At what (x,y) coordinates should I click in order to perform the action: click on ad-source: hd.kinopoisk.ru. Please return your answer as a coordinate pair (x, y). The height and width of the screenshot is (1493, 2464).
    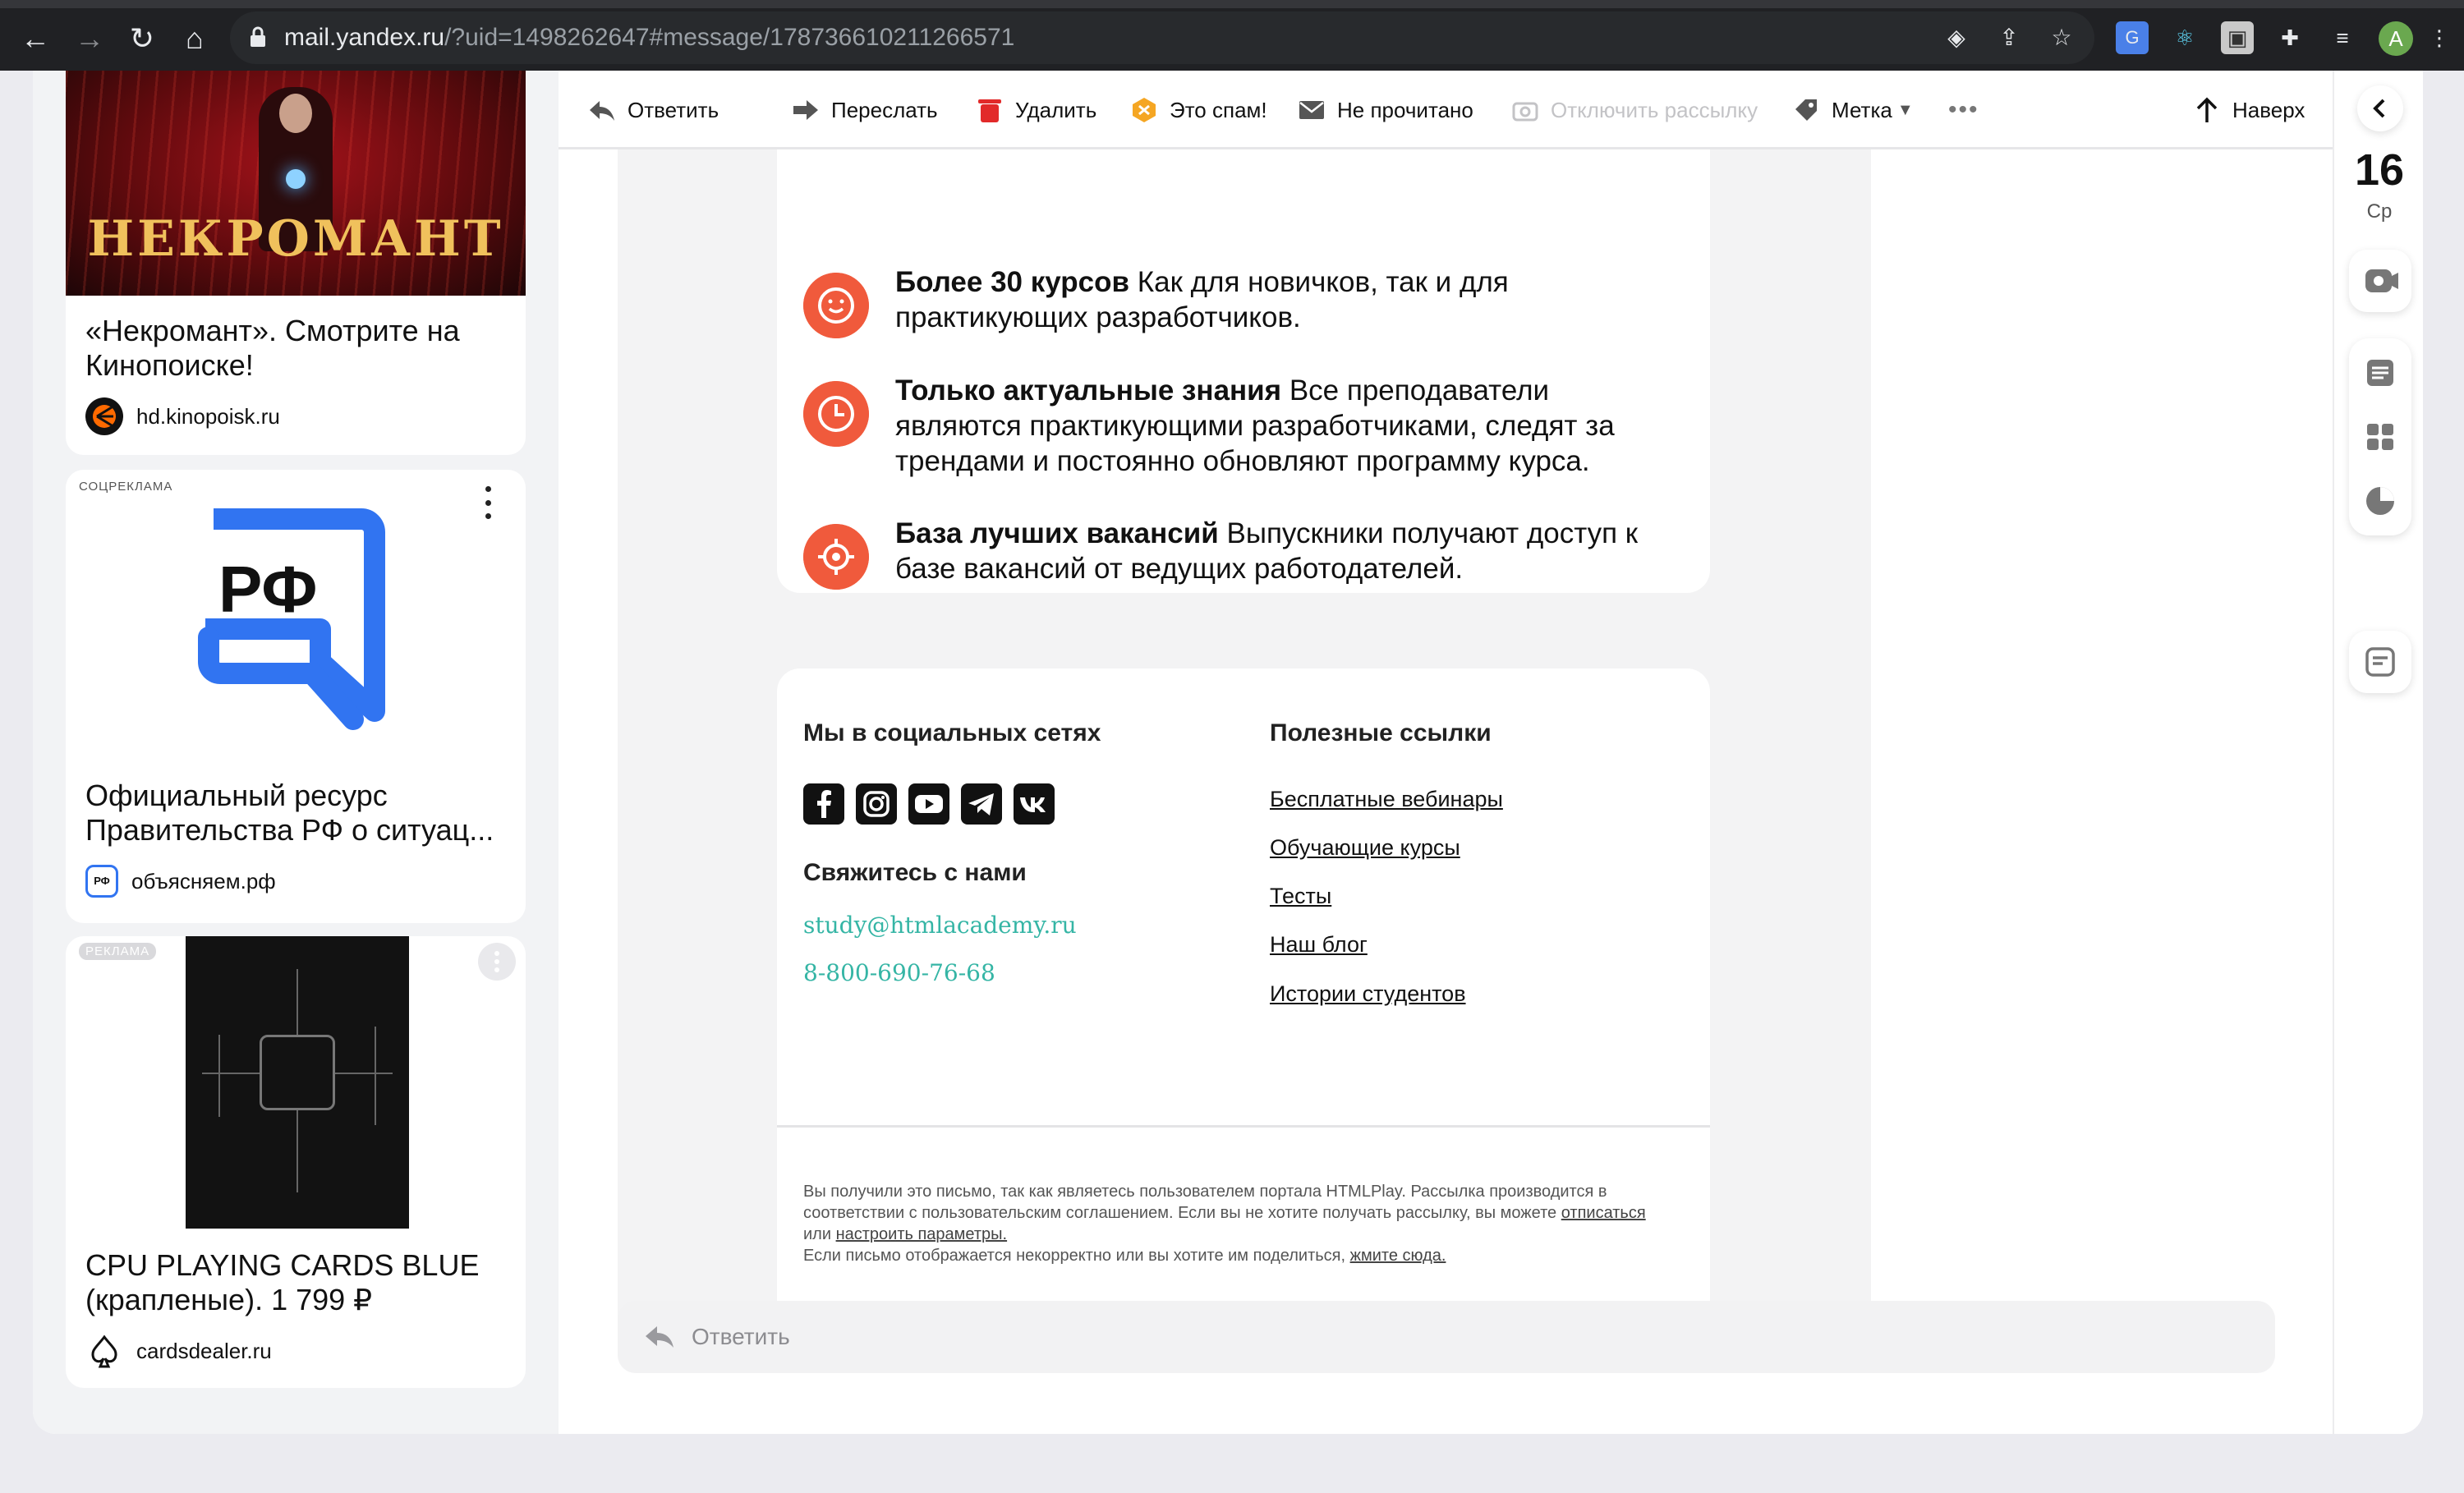
    Looking at the image, I should click on (182, 416).